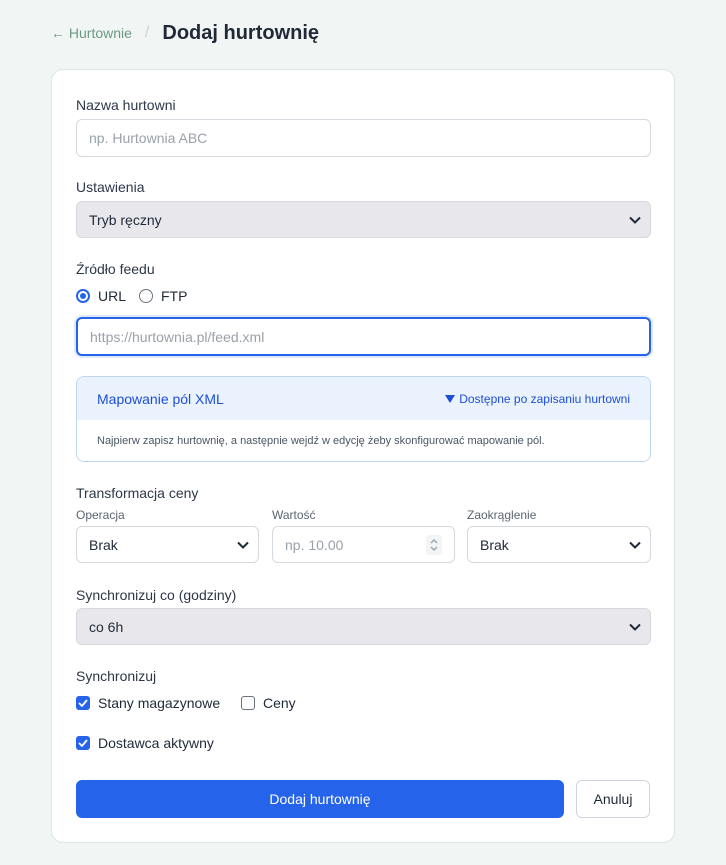 This screenshot has width=726, height=865. Describe the element at coordinates (241, 32) in the screenshot. I see `page-title: Dodaj hurtownię` at that location.